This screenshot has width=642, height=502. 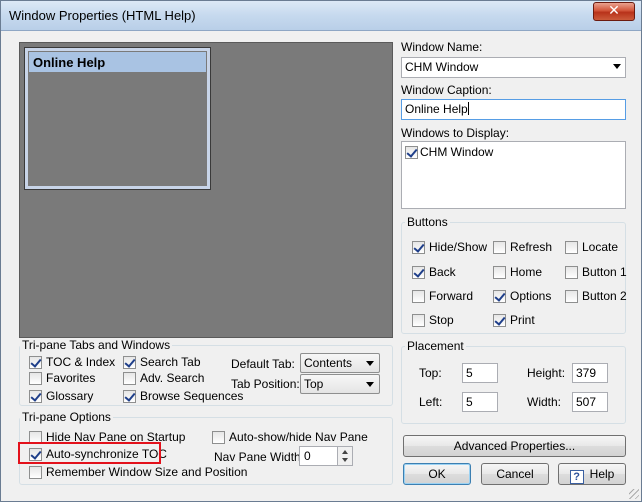 What do you see at coordinates (259, 457) in the screenshot?
I see `nav-pane-width-label: Nav Pane Width:` at bounding box center [259, 457].